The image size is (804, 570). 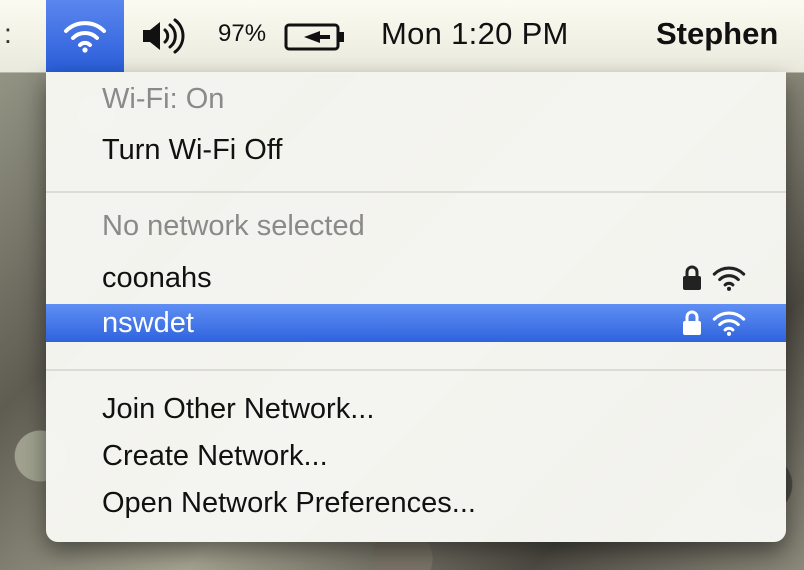 I want to click on wifi-menu-icon, so click(x=85, y=36).